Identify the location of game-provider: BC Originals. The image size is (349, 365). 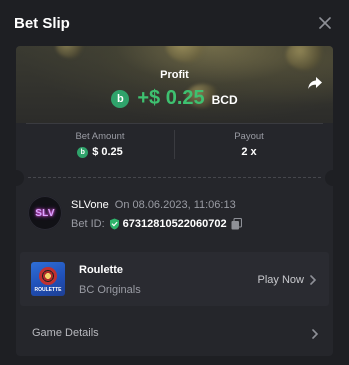
(110, 290).